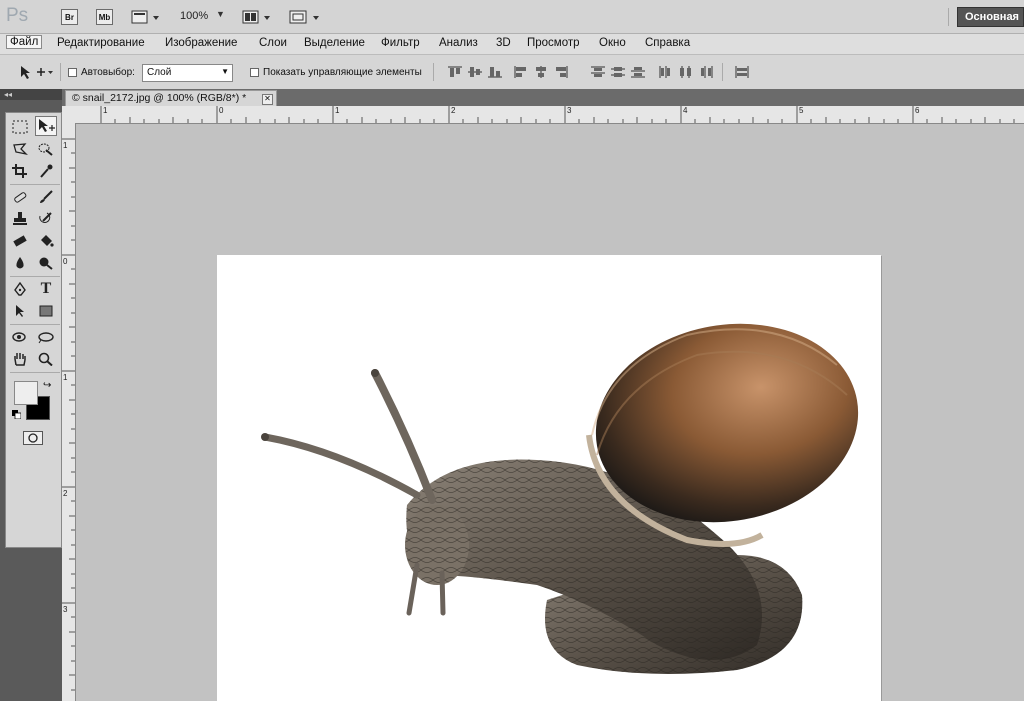  What do you see at coordinates (598, 72) in the screenshot?
I see `distribute-top-icon` at bounding box center [598, 72].